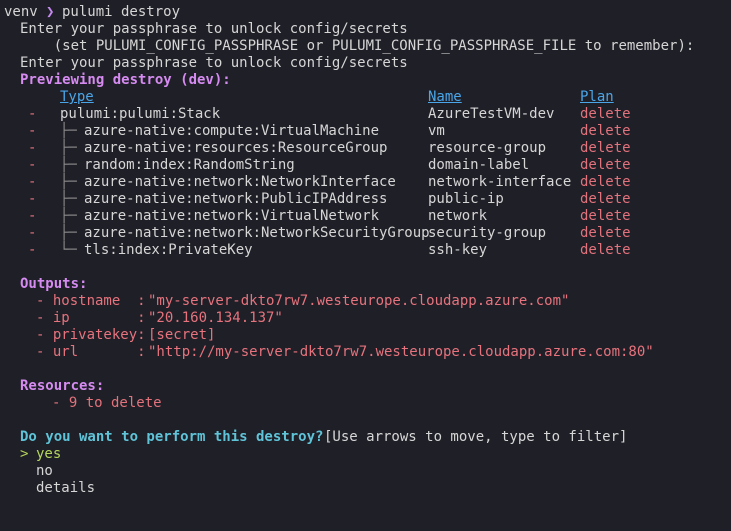 Image resolution: width=731 pixels, height=531 pixels. Describe the element at coordinates (487, 233) in the screenshot. I see `resource-name: security-group` at that location.